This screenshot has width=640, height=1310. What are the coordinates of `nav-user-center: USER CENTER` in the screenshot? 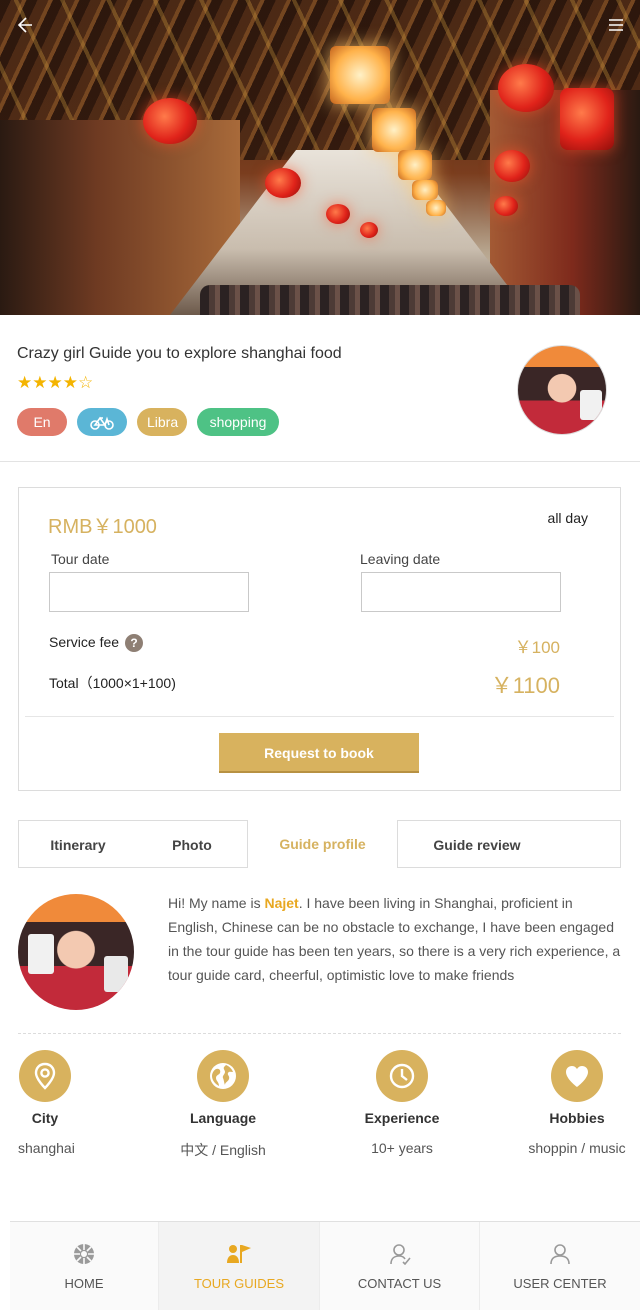 It's located at (560, 1266).